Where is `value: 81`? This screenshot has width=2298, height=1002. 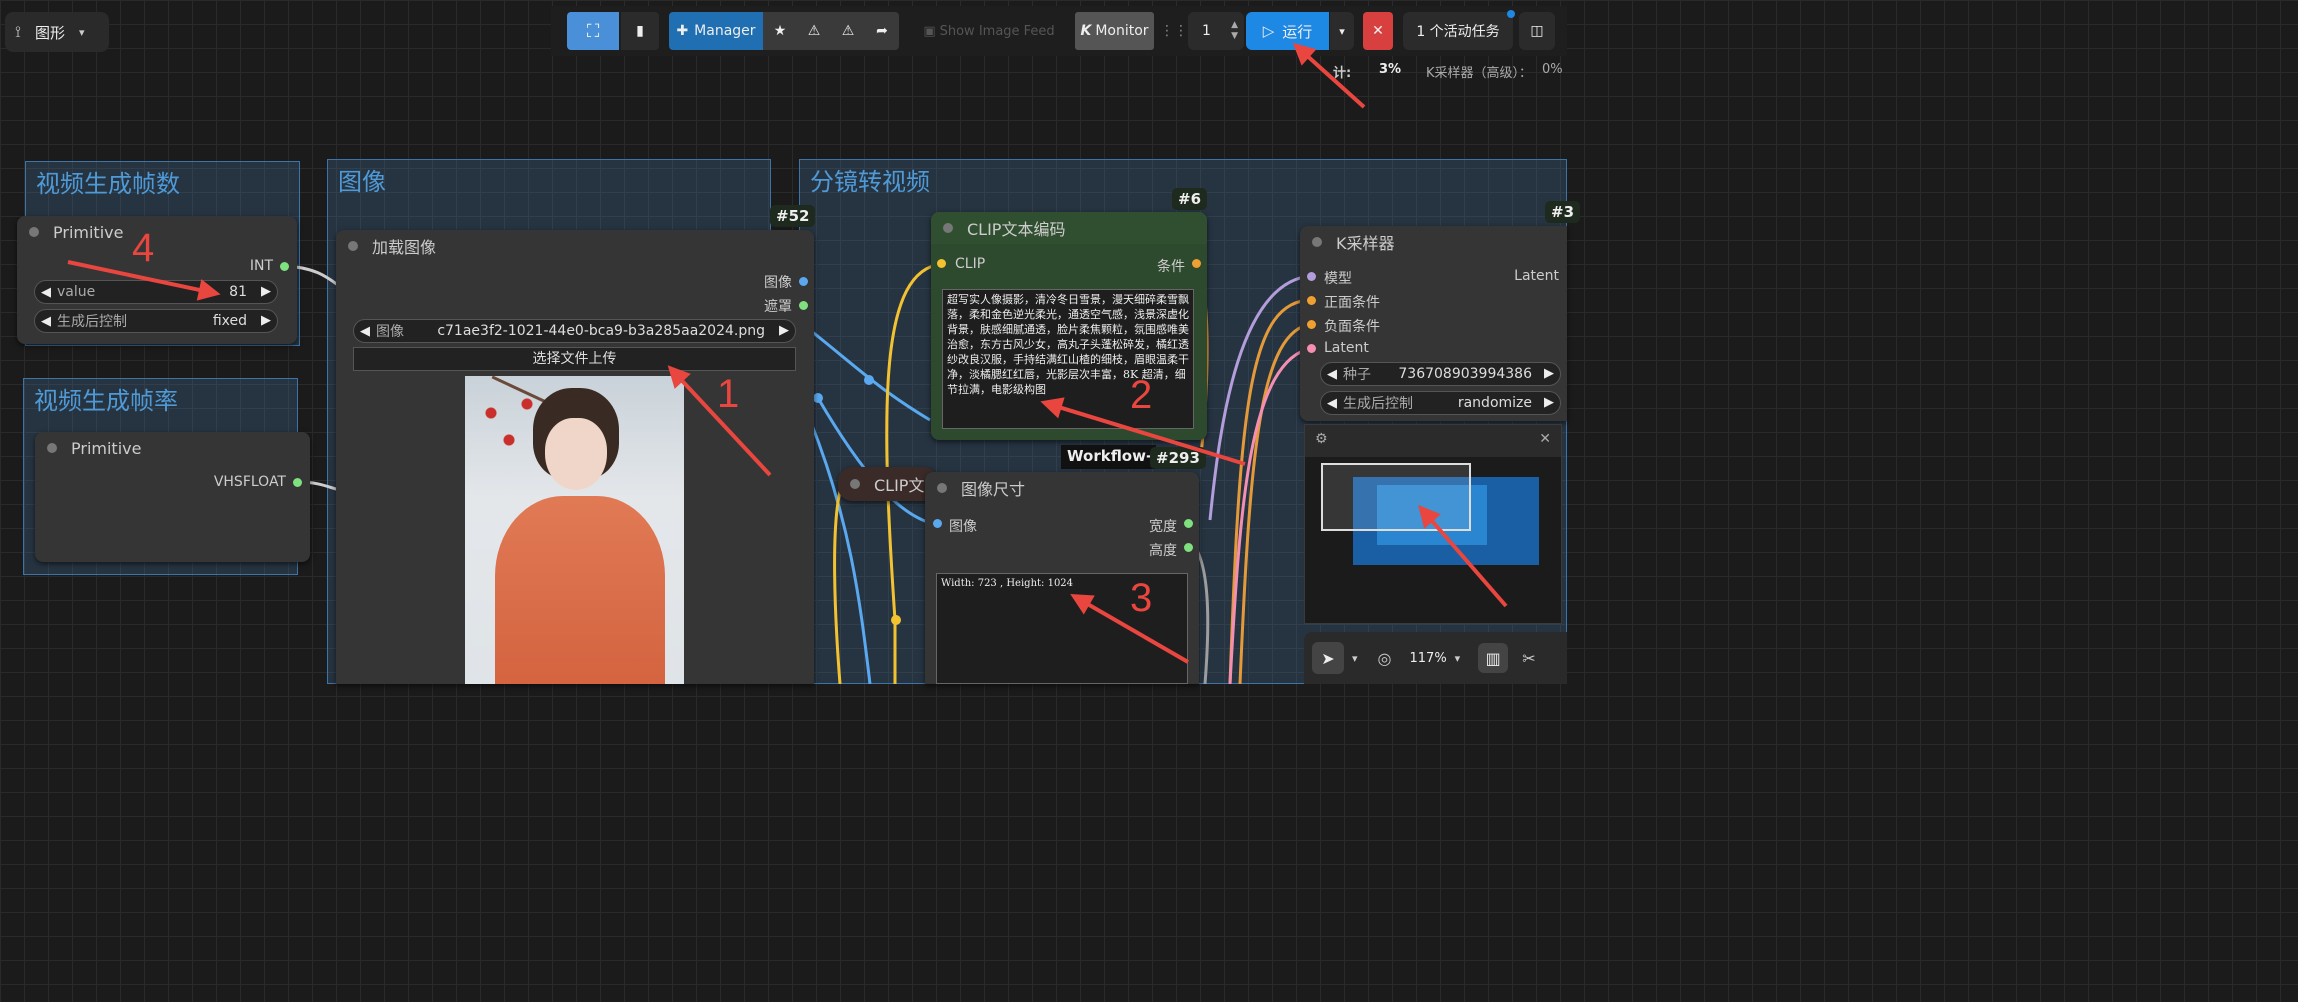 value: 81 is located at coordinates (238, 292).